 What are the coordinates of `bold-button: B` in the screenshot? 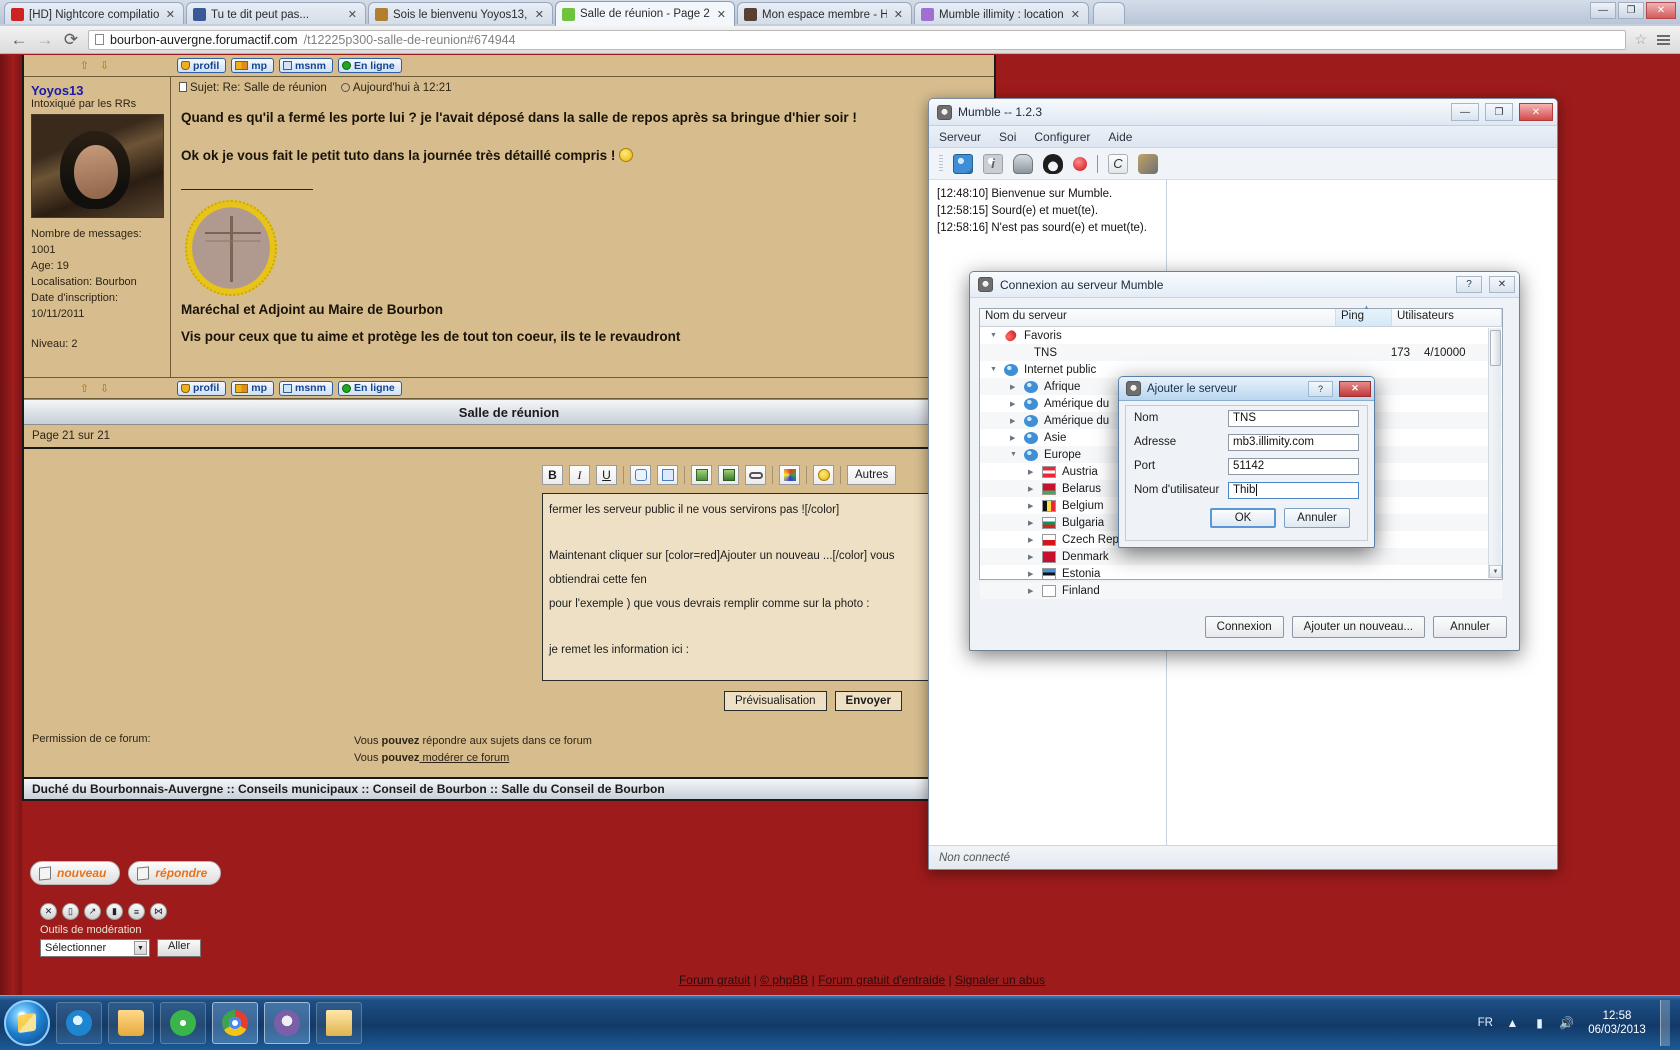 It's located at (552, 475).